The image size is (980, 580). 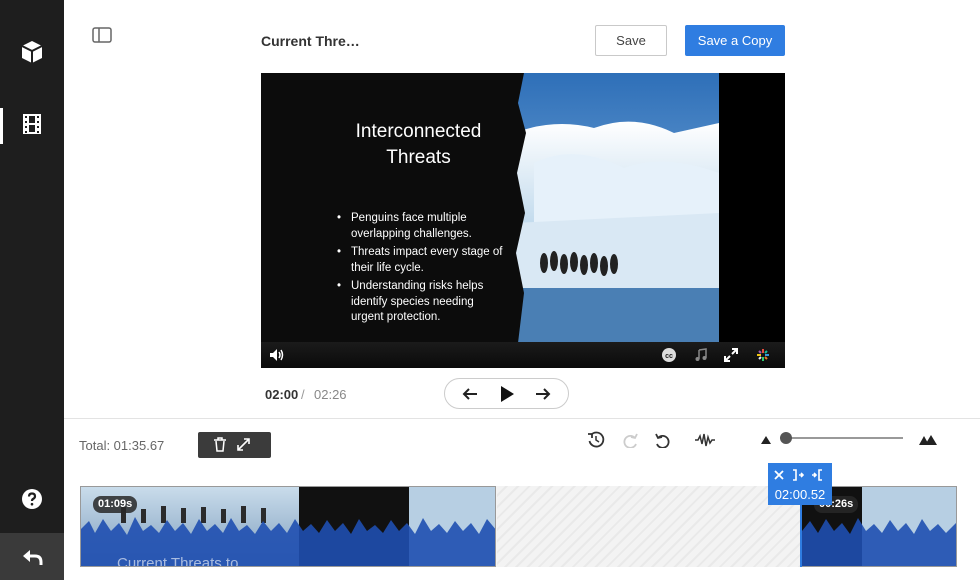 I want to click on save-a-copy-button: Save a Copy, so click(x=735, y=40).